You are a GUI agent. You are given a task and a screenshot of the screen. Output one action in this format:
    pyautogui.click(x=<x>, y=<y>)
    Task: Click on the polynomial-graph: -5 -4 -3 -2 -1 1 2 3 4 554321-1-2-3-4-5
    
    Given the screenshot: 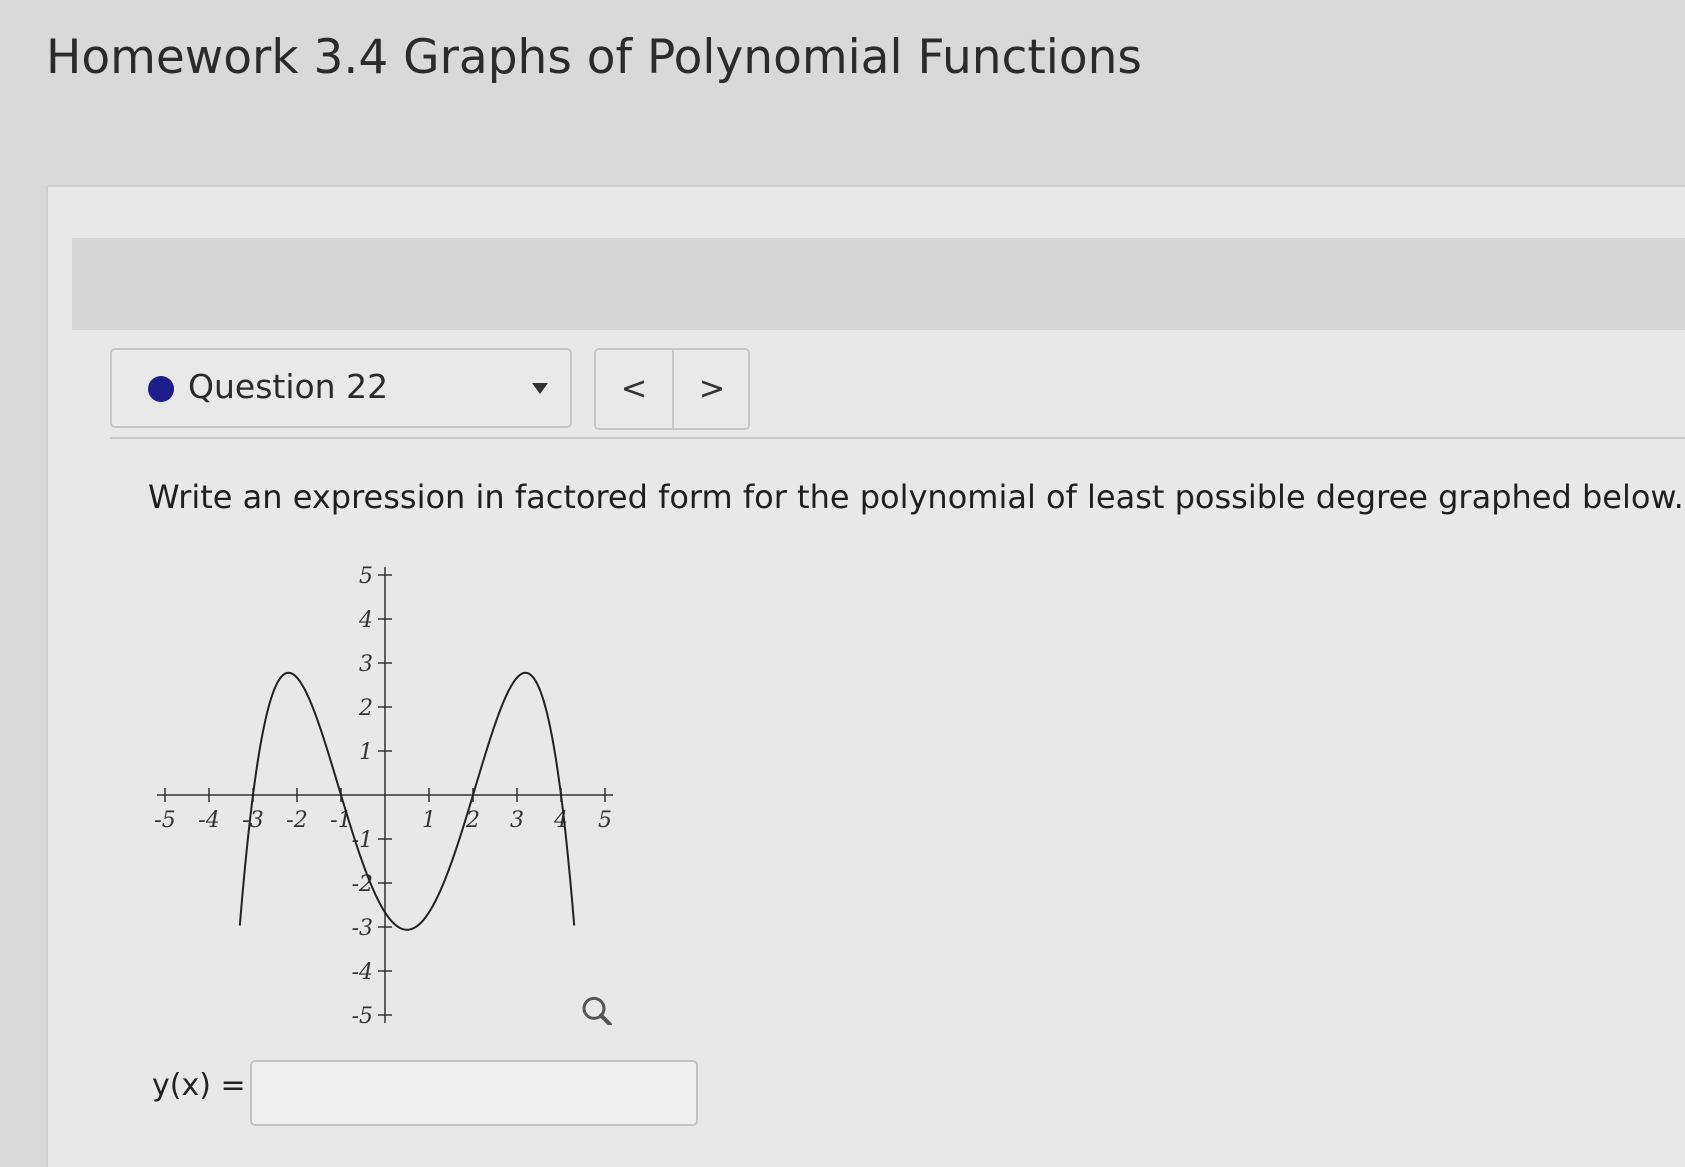 What is the action you would take?
    pyautogui.click(x=383, y=794)
    